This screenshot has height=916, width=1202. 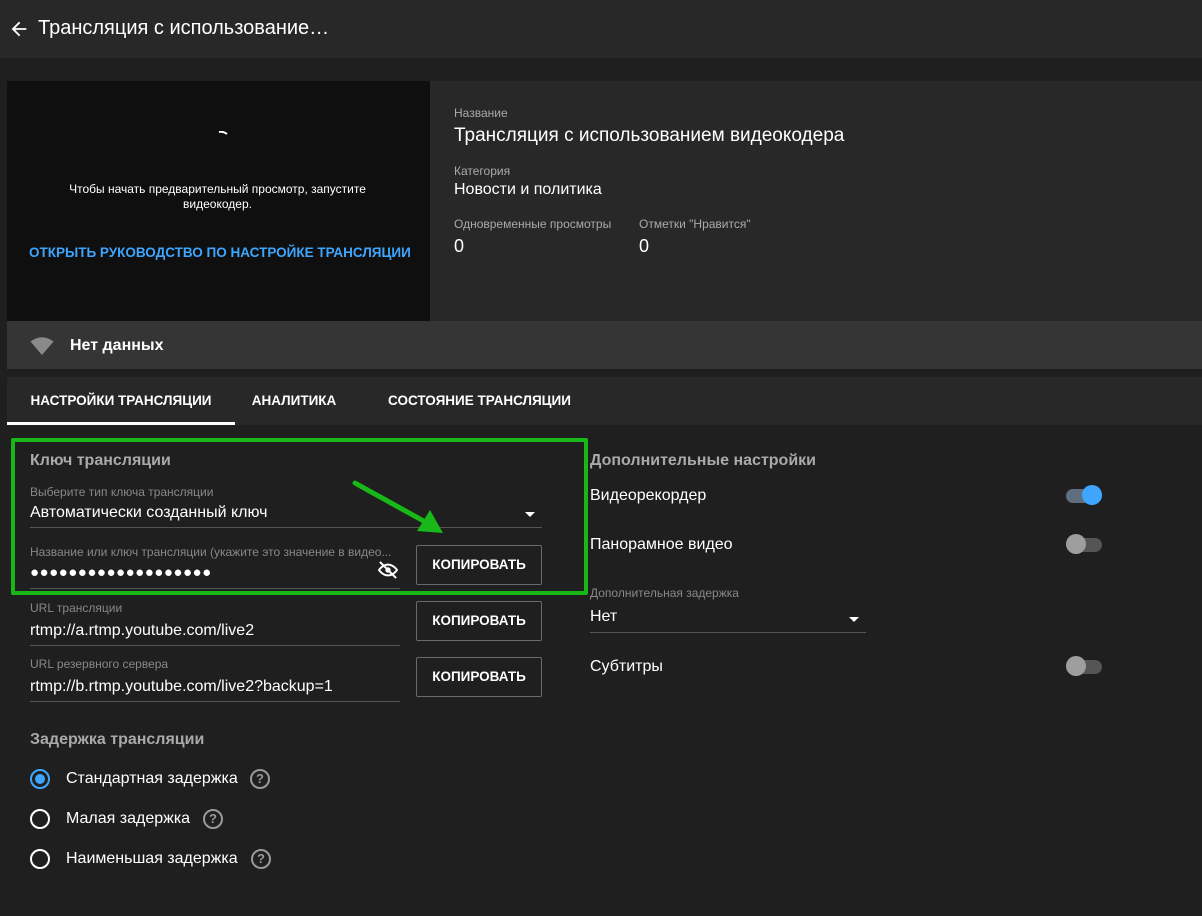 What do you see at coordinates (479, 677) in the screenshot?
I see `copy-backup-url-button: КОПИРОВАТЬ` at bounding box center [479, 677].